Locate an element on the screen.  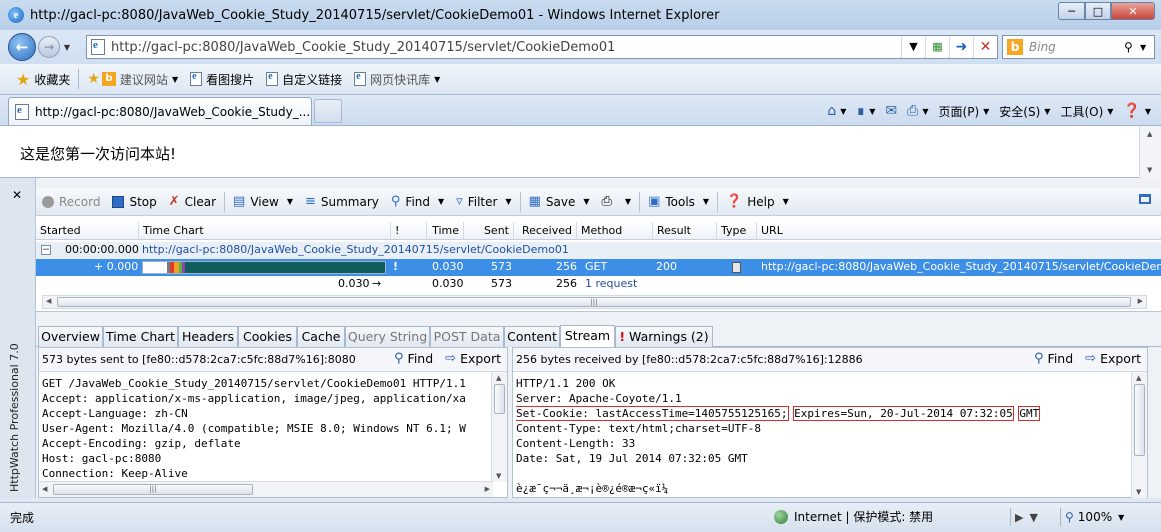
filter-button: ▿ Filter ▼ is located at coordinates (483, 202).